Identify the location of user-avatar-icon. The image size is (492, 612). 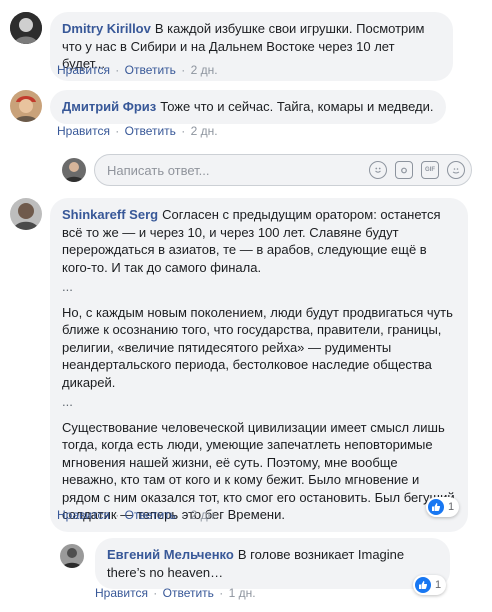
(74, 170).